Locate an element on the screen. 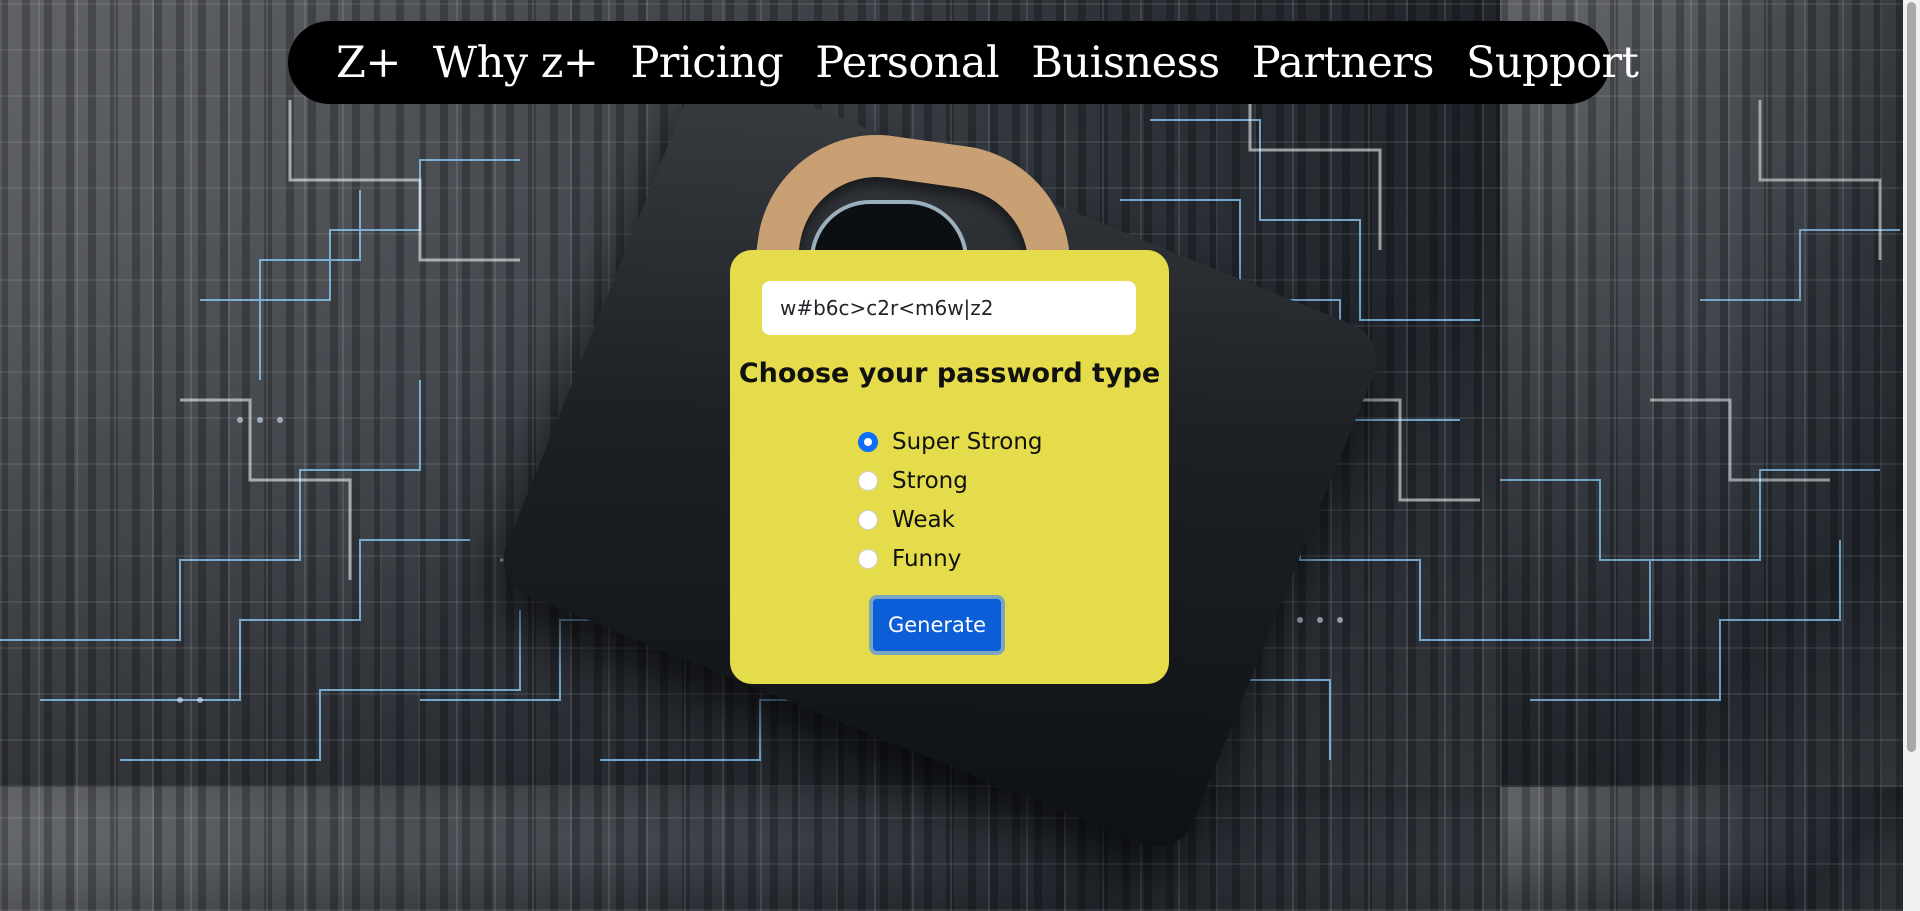 This screenshot has width=1920, height=911. option-funny: Funny is located at coordinates (950, 558).